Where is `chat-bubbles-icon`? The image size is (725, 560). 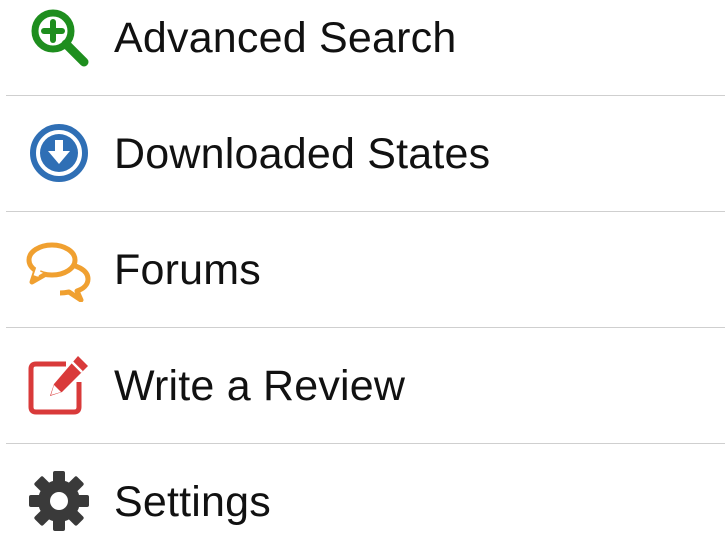
chat-bubbles-icon is located at coordinates (59, 269).